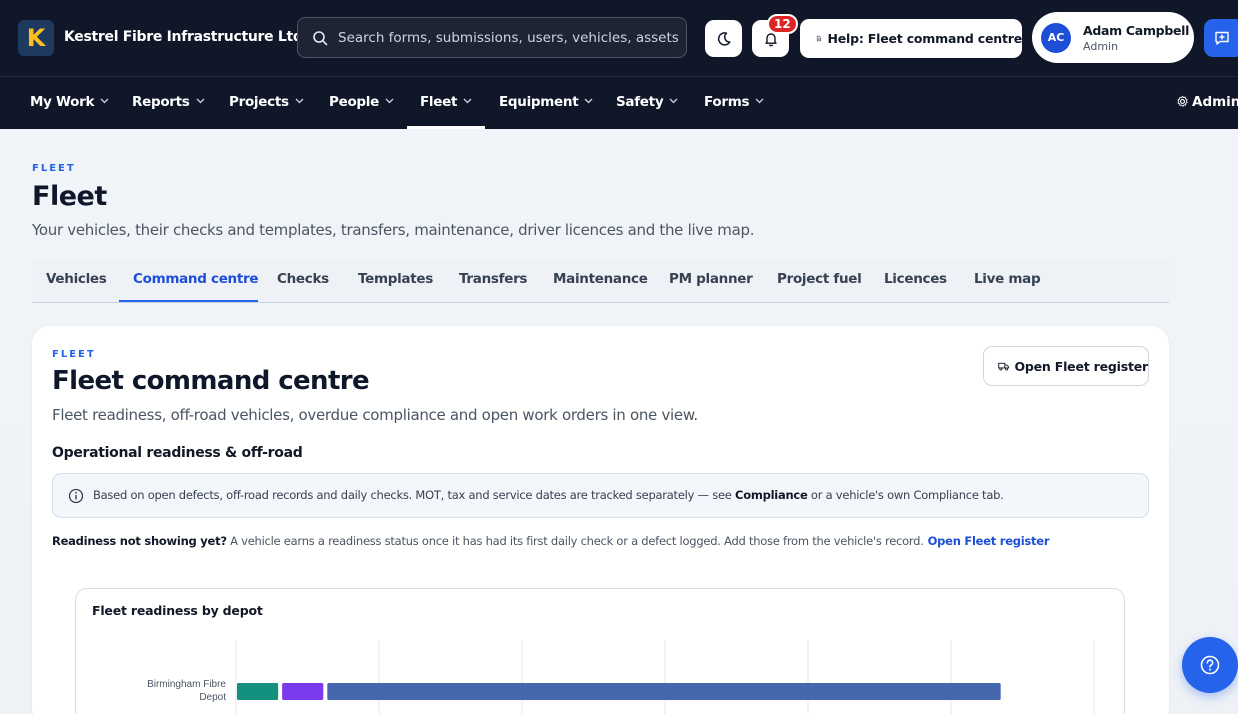  What do you see at coordinates (1007, 279) in the screenshot?
I see `tab-live-map: Live map` at bounding box center [1007, 279].